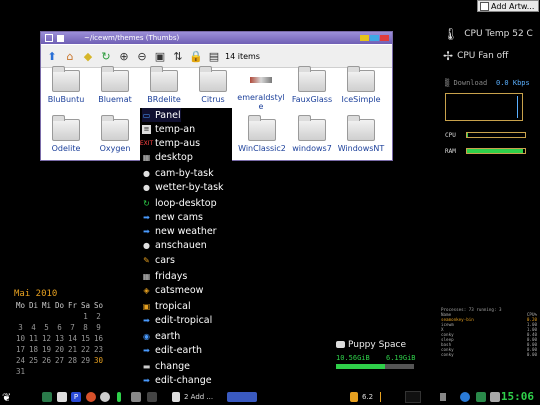 The height and width of the screenshot is (405, 540). Describe the element at coordinates (166, 366) in the screenshot. I see `menu-item-change: ▬ change` at that location.